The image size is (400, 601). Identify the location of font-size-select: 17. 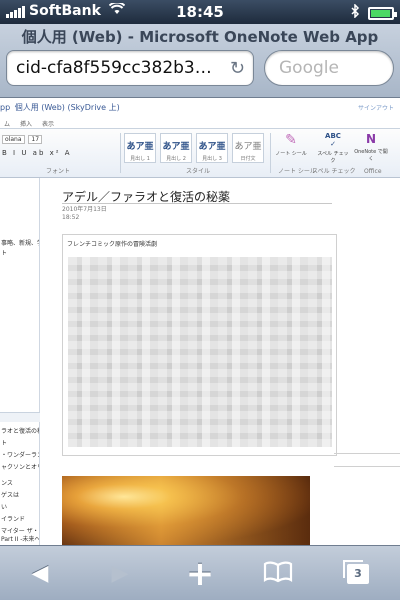
(35, 139).